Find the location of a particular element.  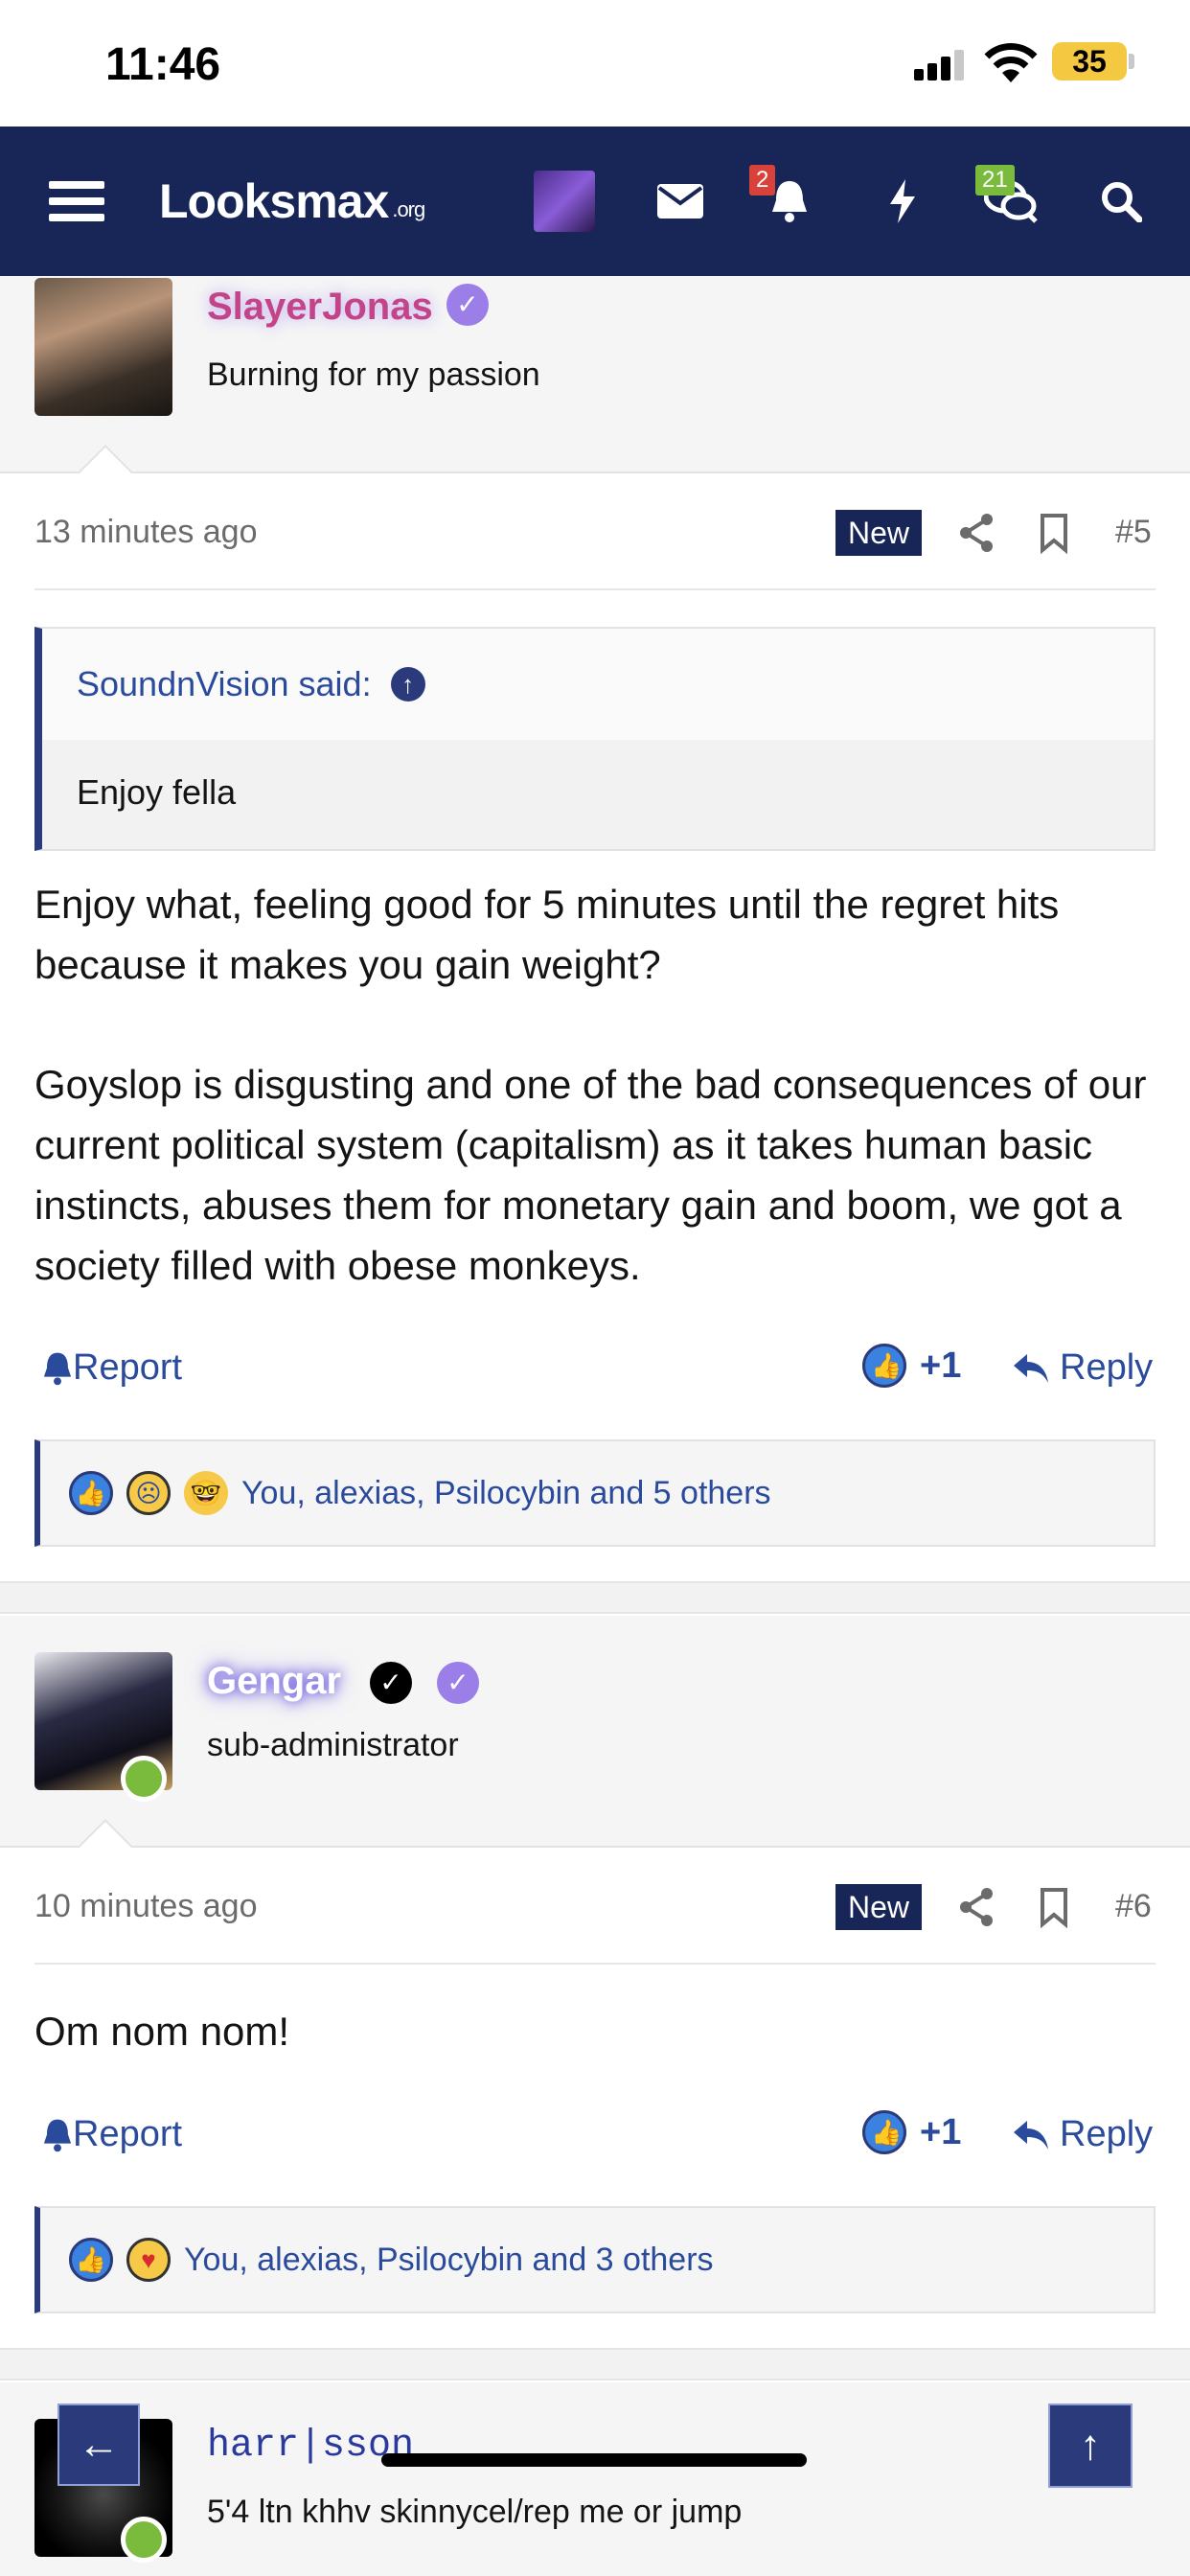

user-avatar-image is located at coordinates (564, 201).